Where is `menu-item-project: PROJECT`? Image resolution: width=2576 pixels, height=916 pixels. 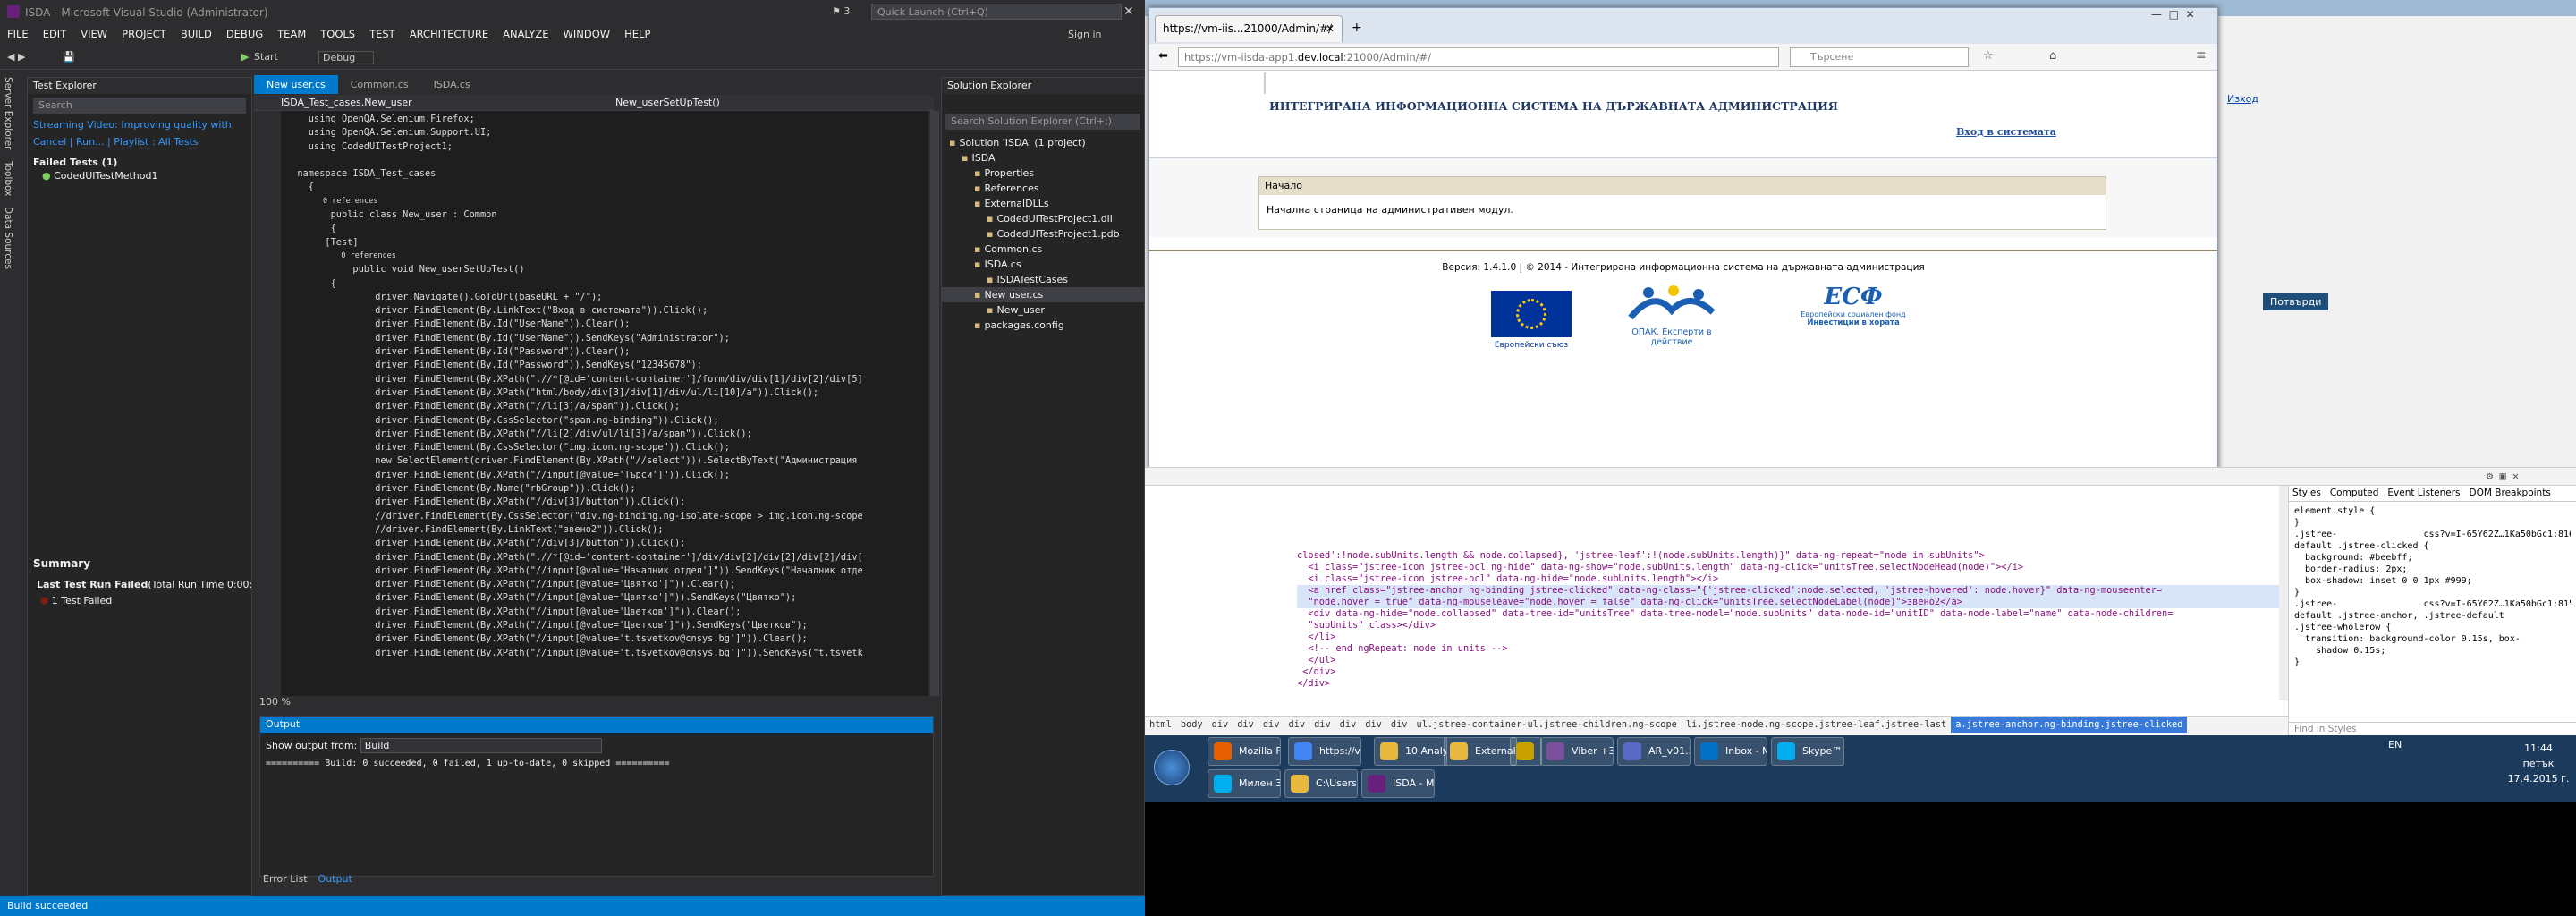 menu-item-project: PROJECT is located at coordinates (144, 34).